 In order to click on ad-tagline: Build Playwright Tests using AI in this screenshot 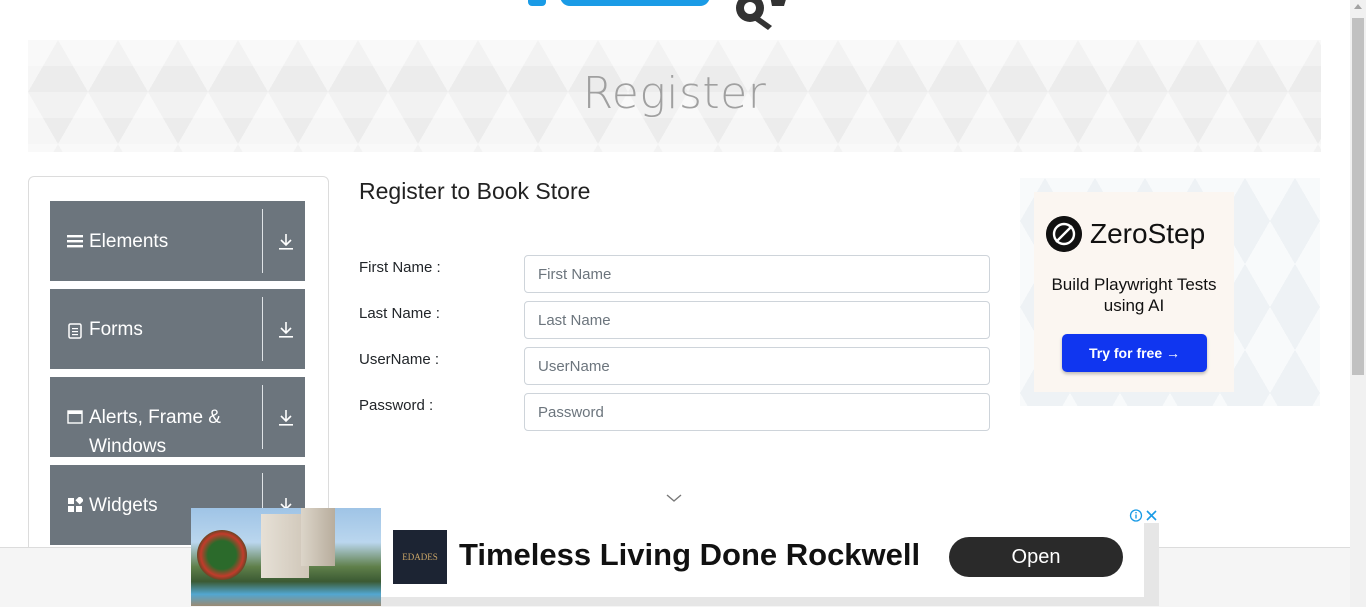, I will do `click(1134, 295)`.